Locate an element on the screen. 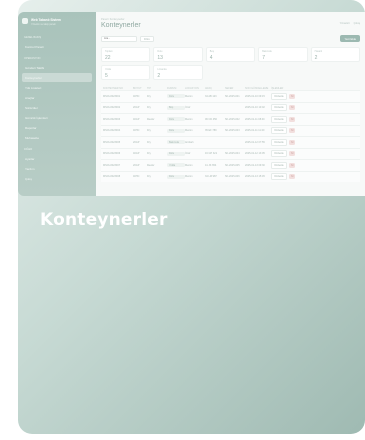 The image size is (365, 440). table-cell: MSCU2023005 is located at coordinates (112, 142).